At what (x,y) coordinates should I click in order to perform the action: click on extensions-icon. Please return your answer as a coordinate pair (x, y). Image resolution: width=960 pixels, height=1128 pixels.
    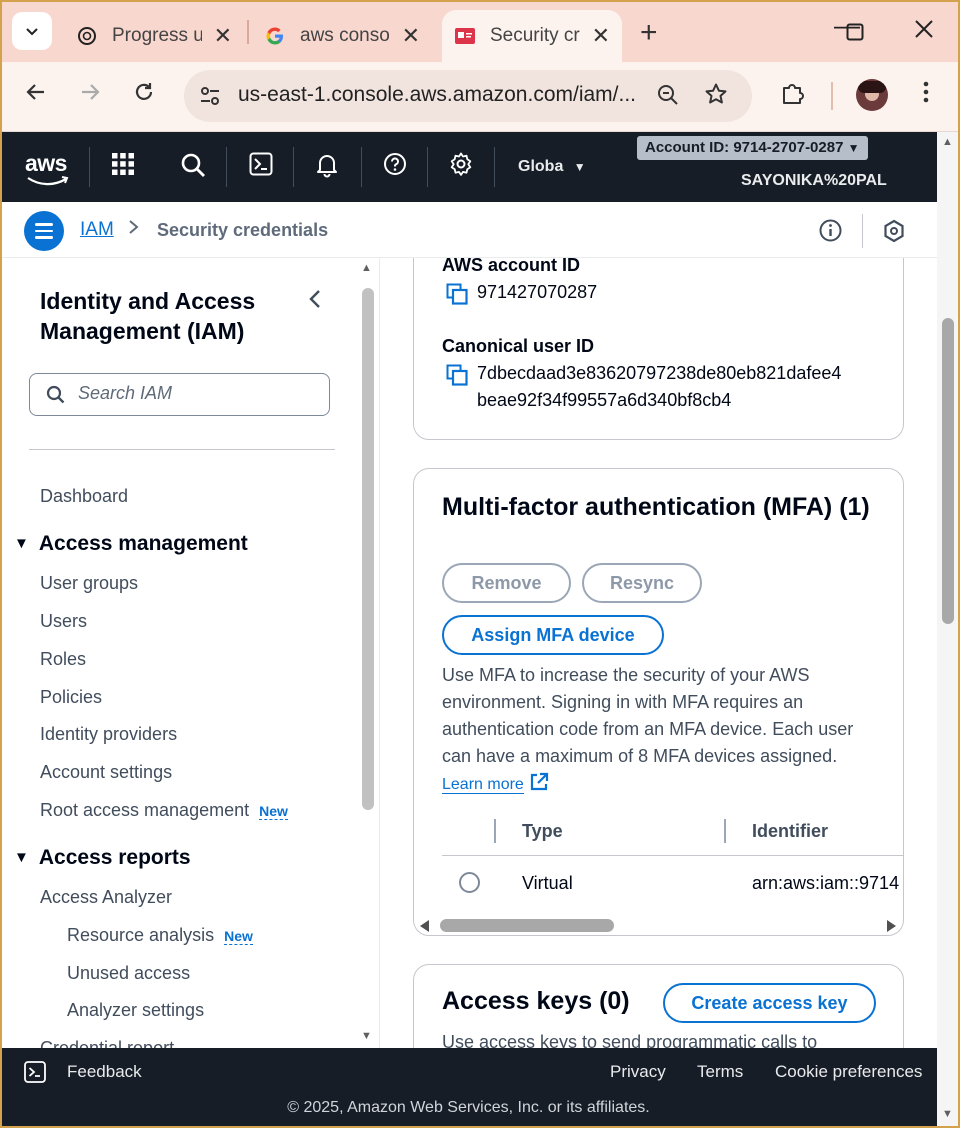
    Looking at the image, I should click on (793, 96).